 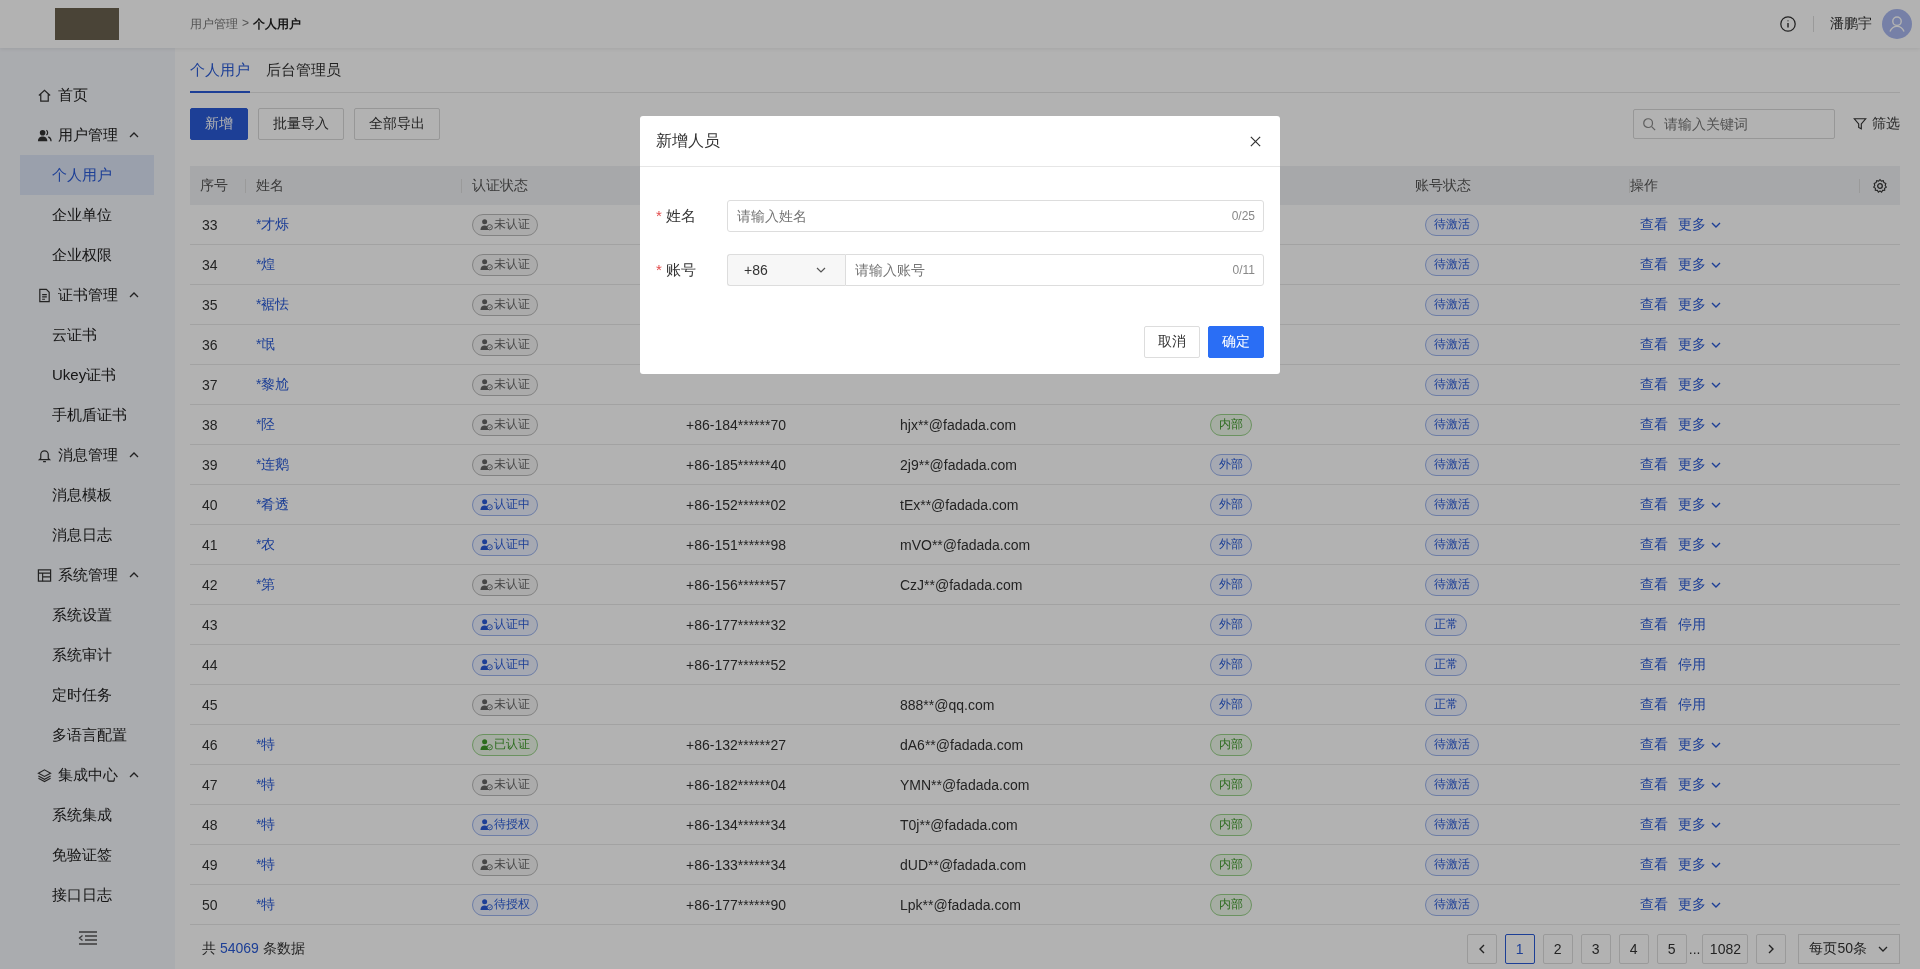 What do you see at coordinates (1633, 949) in the screenshot?
I see `page-button: 4` at bounding box center [1633, 949].